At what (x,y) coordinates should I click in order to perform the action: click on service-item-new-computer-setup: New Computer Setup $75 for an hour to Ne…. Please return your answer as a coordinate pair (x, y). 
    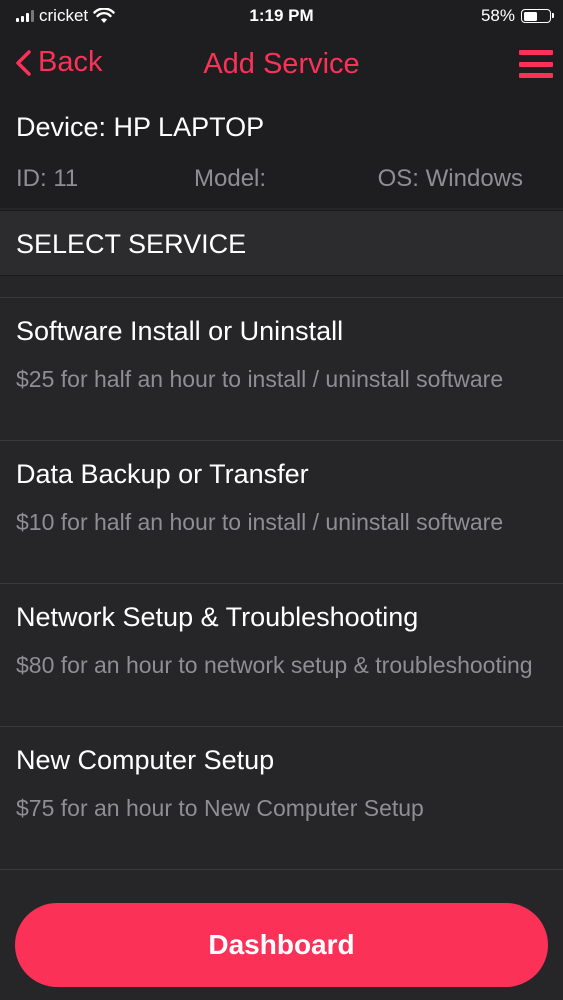
    Looking at the image, I should click on (281, 798).